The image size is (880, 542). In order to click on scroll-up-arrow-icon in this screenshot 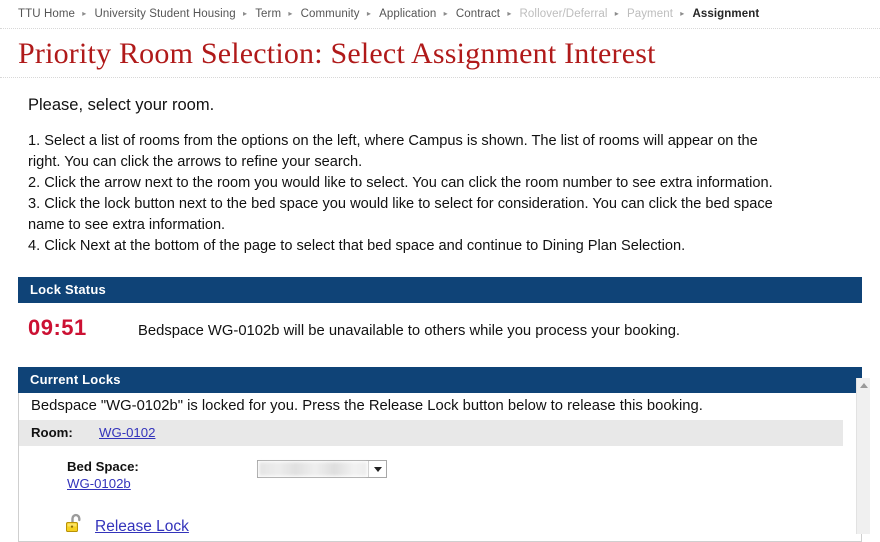, I will do `click(863, 385)`.